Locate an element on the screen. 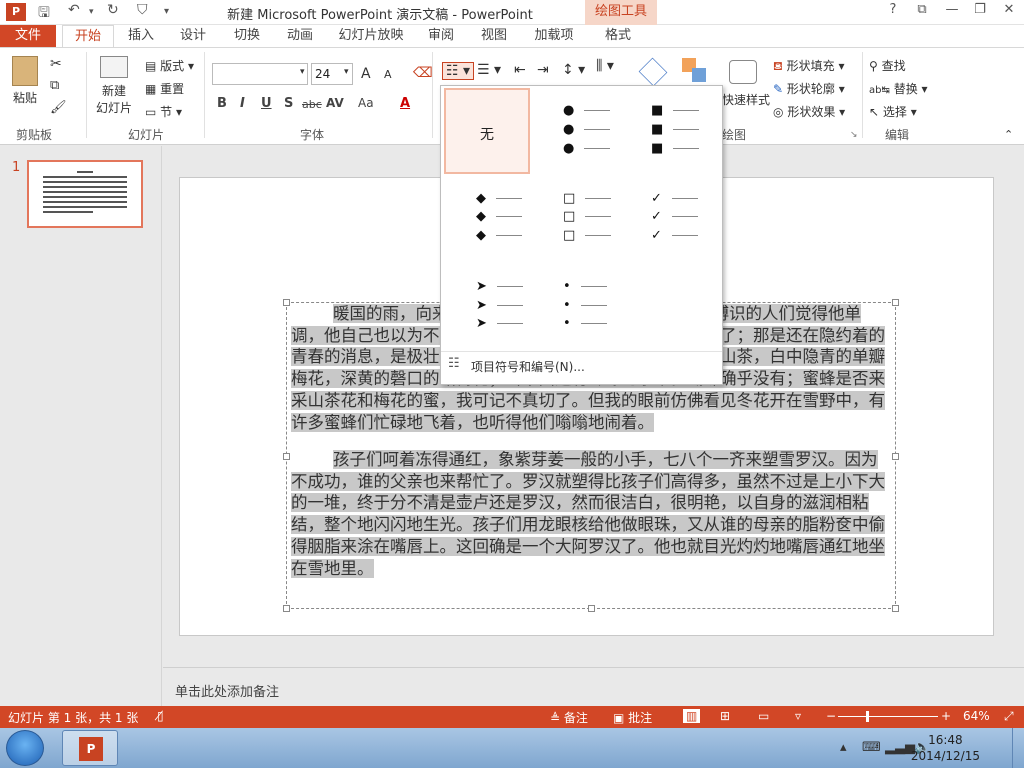  notes-pane: 单击此处添加备注 is located at coordinates (593, 686).